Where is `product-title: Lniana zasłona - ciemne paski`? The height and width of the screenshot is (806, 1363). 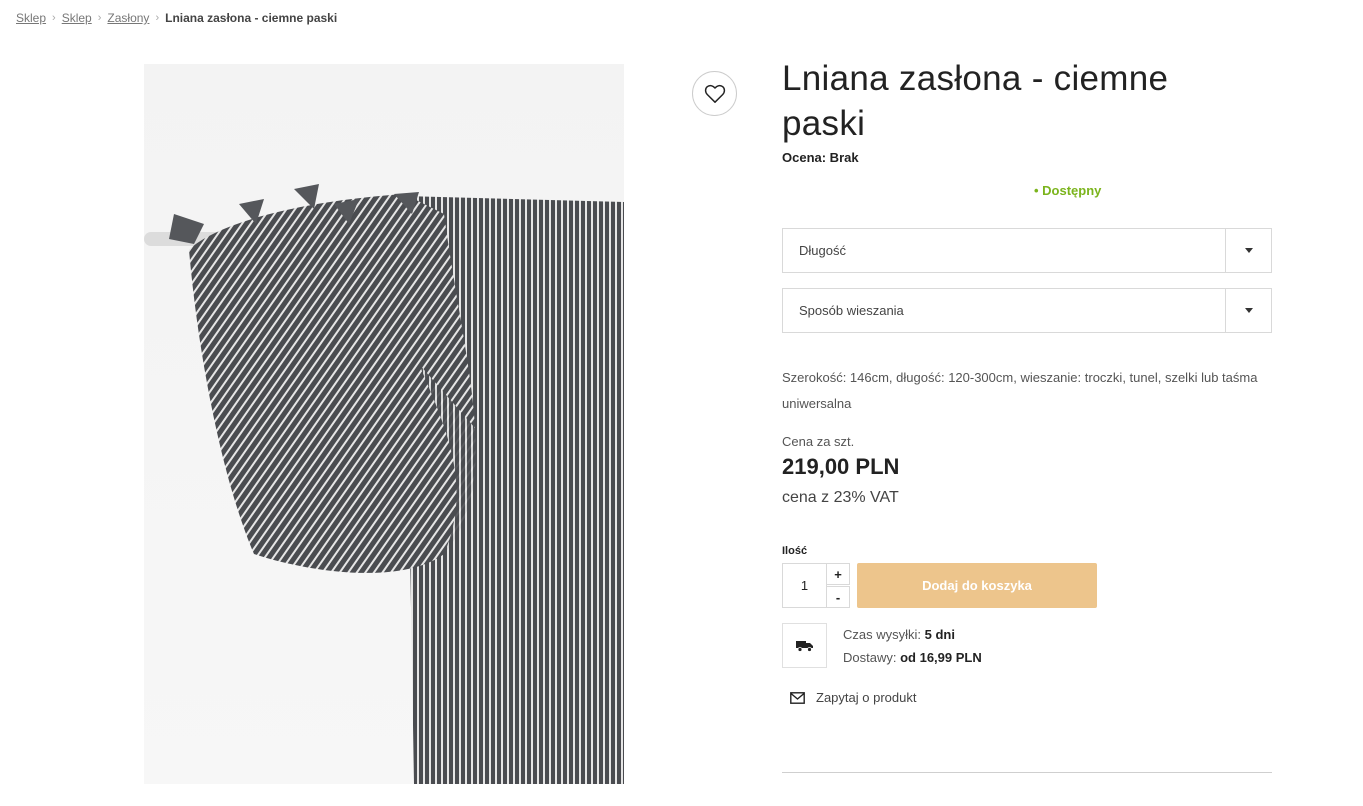 product-title: Lniana zasłona - ciemne paski is located at coordinates (975, 101).